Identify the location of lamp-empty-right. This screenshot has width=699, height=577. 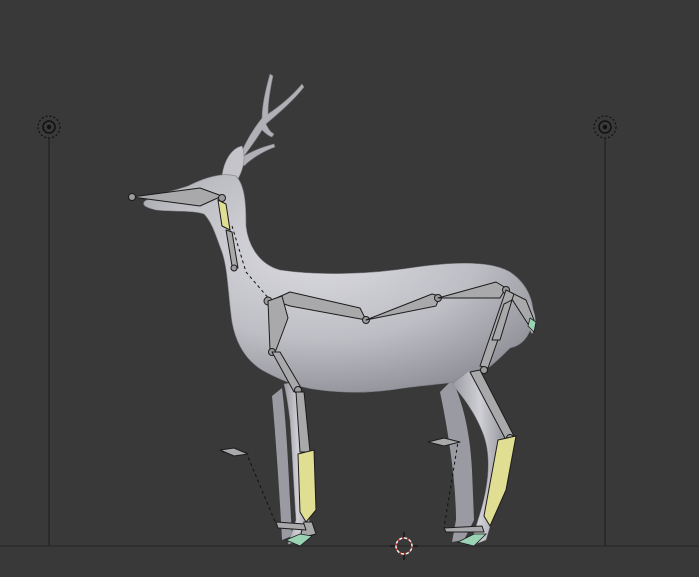
(605, 330).